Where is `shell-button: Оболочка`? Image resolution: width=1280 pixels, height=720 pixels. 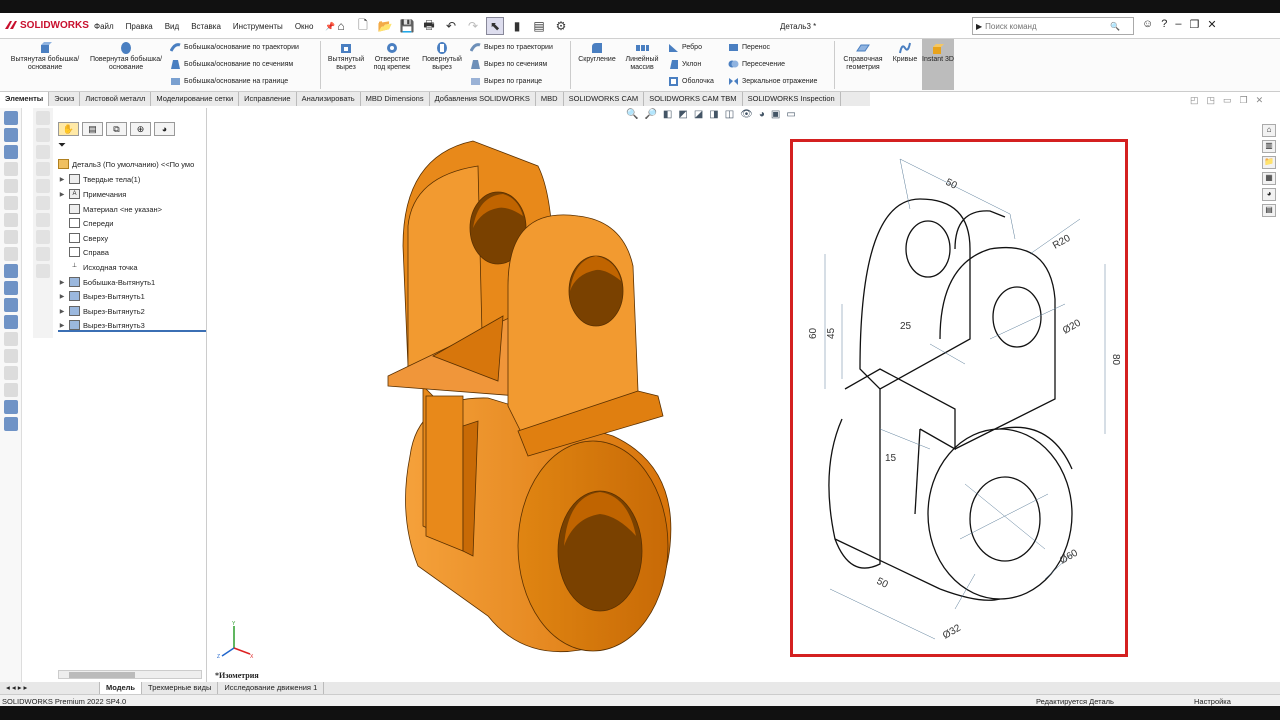
shell-button: Оболочка is located at coordinates (691, 81).